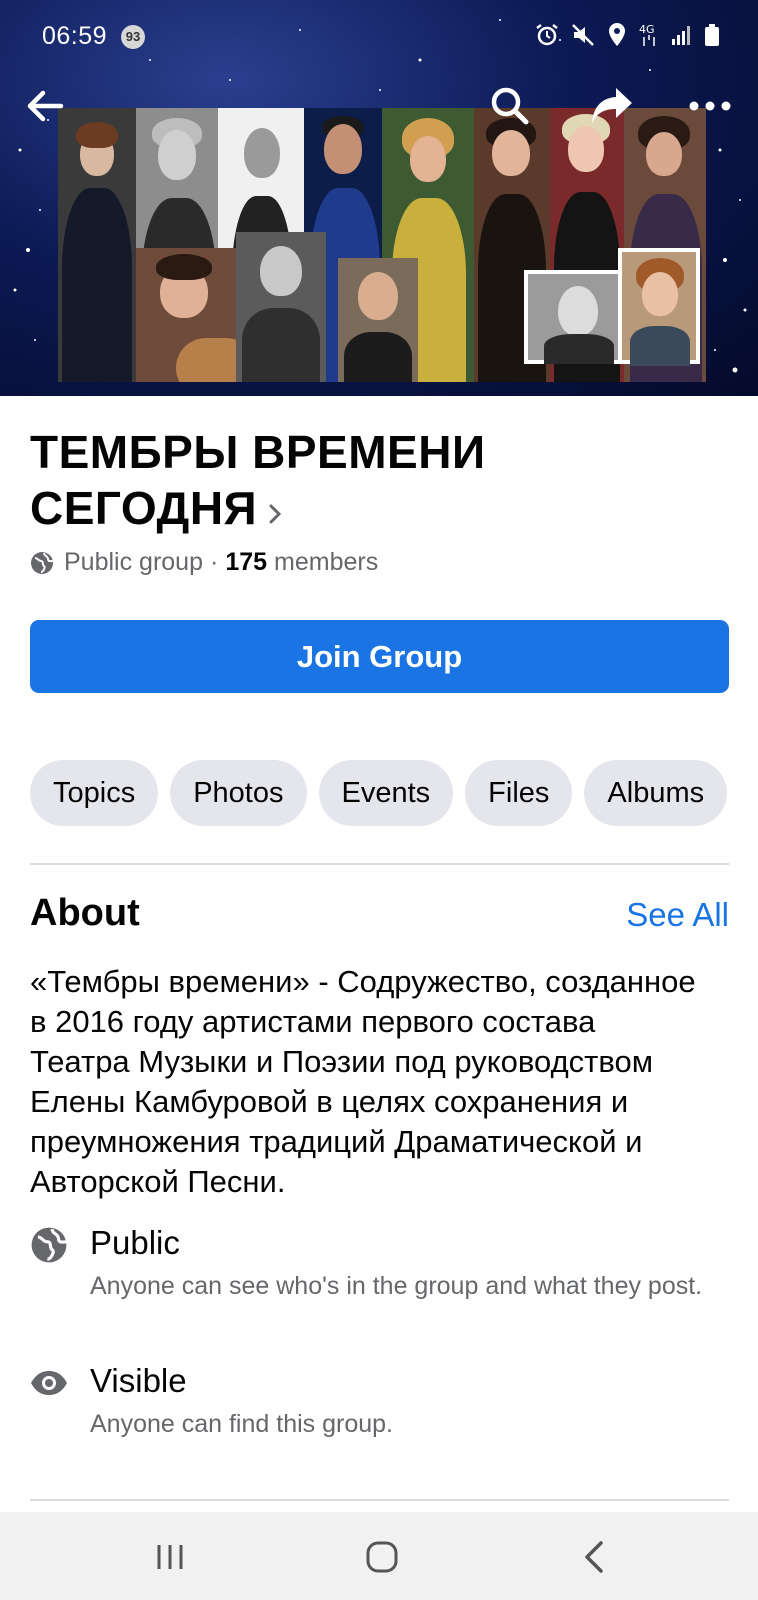 The image size is (758, 1600). I want to click on members-label: members, so click(326, 562).